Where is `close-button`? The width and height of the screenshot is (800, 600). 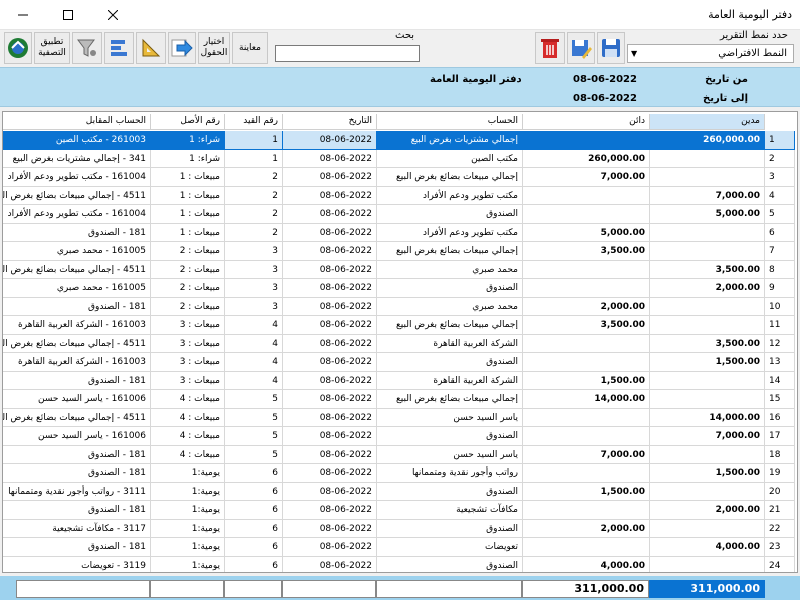
close-button is located at coordinates (112, 15).